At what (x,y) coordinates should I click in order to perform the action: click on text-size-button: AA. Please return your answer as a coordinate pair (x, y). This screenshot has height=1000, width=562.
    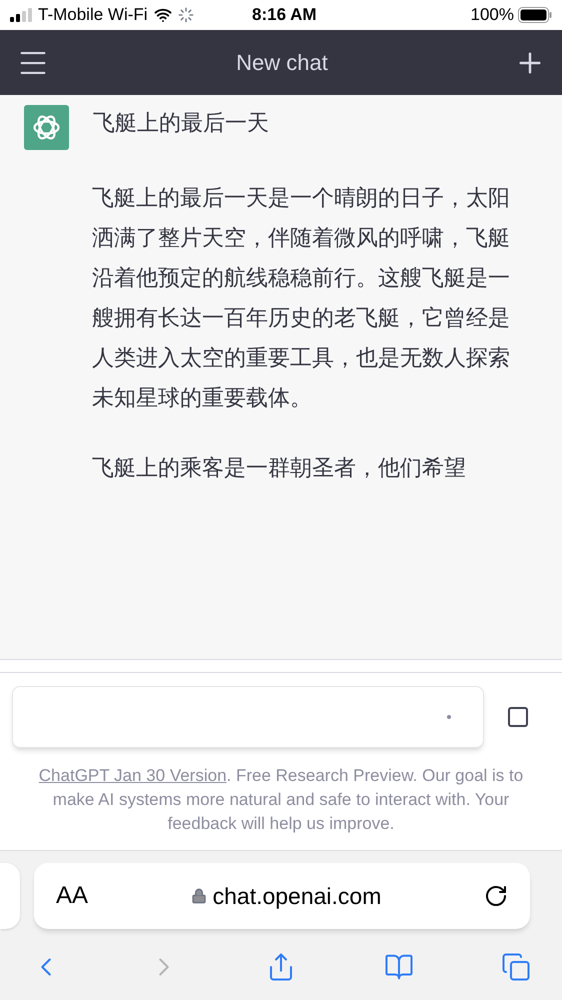
    Looking at the image, I should click on (72, 896).